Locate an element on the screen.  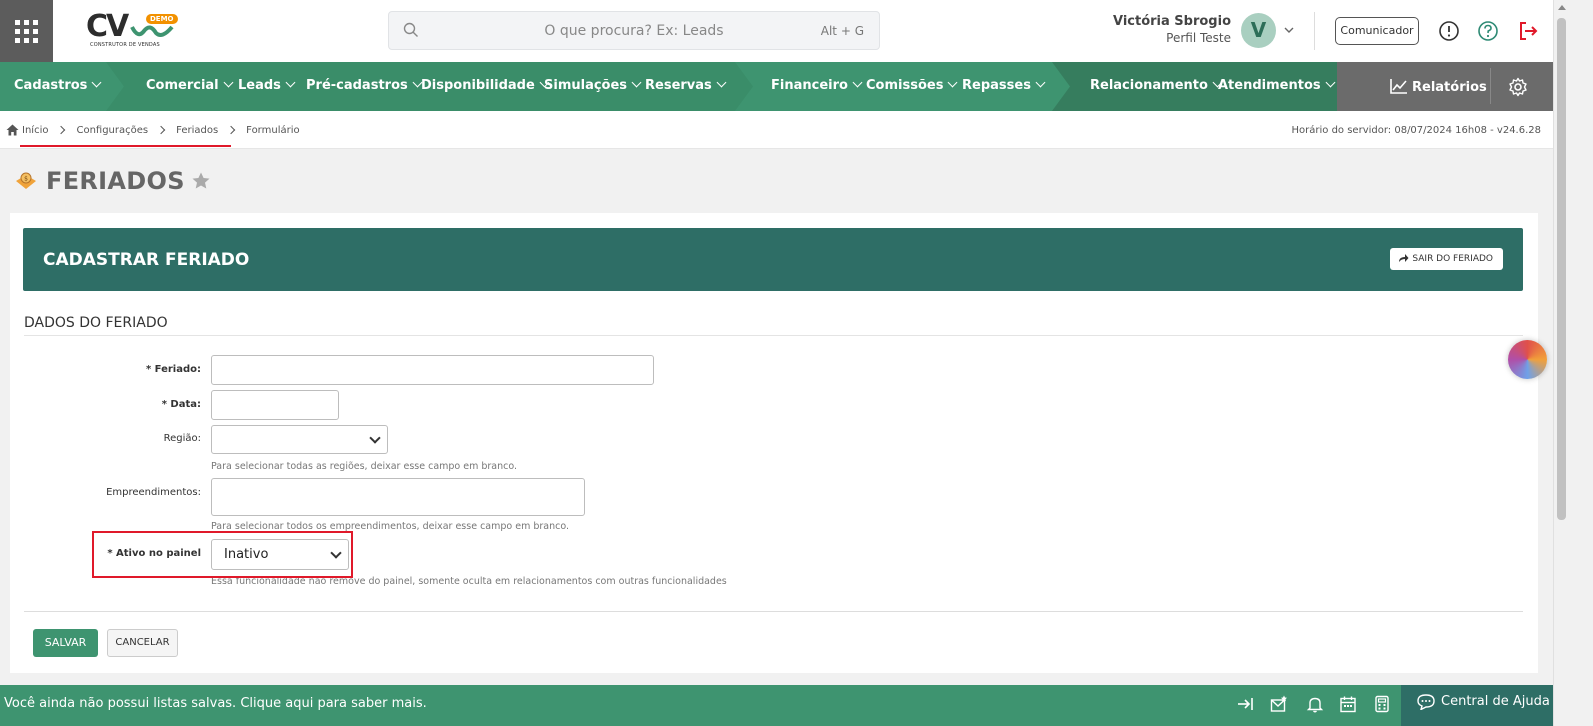
empreendimentos-label: Empreendimentos: is located at coordinates (153, 492).